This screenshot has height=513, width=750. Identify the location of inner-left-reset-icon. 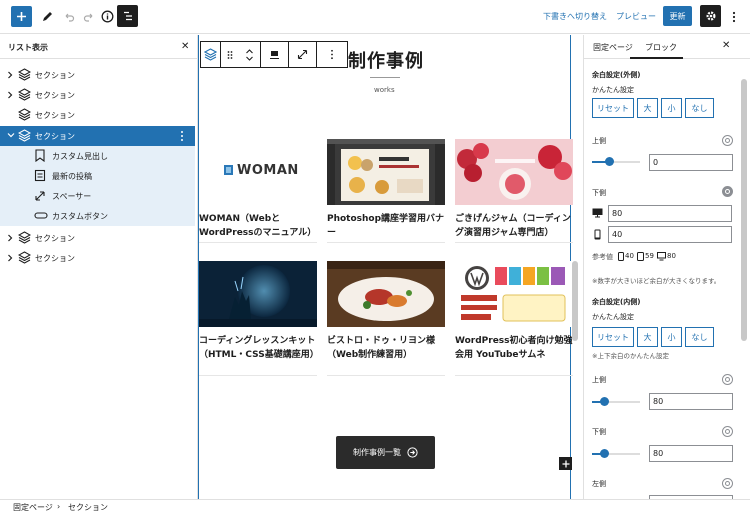
(727, 483).